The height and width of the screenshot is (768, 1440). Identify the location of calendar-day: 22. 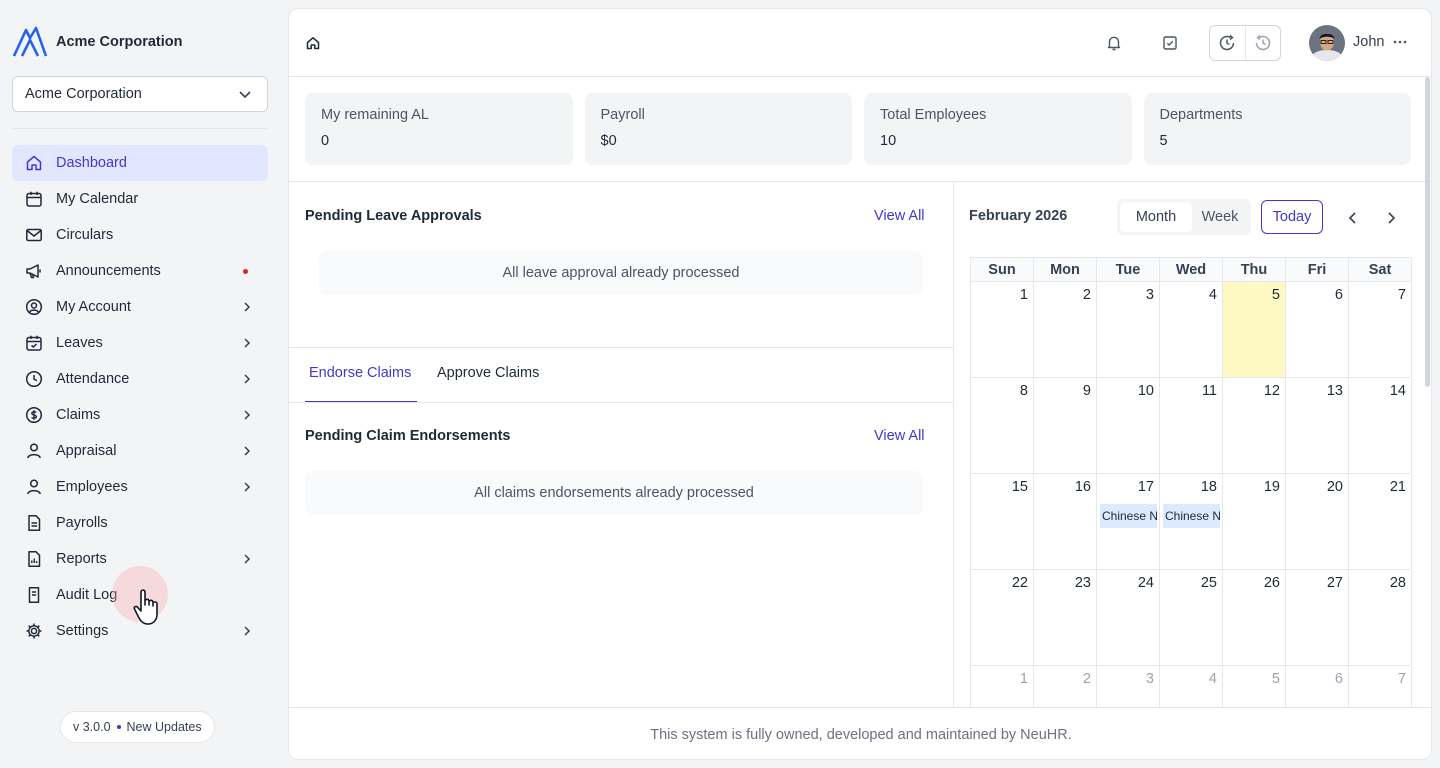
(1002, 617).